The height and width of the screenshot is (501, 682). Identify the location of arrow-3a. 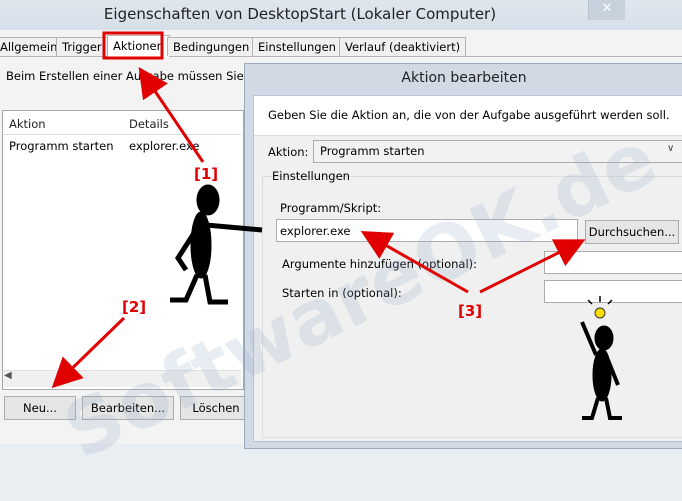
(414, 262).